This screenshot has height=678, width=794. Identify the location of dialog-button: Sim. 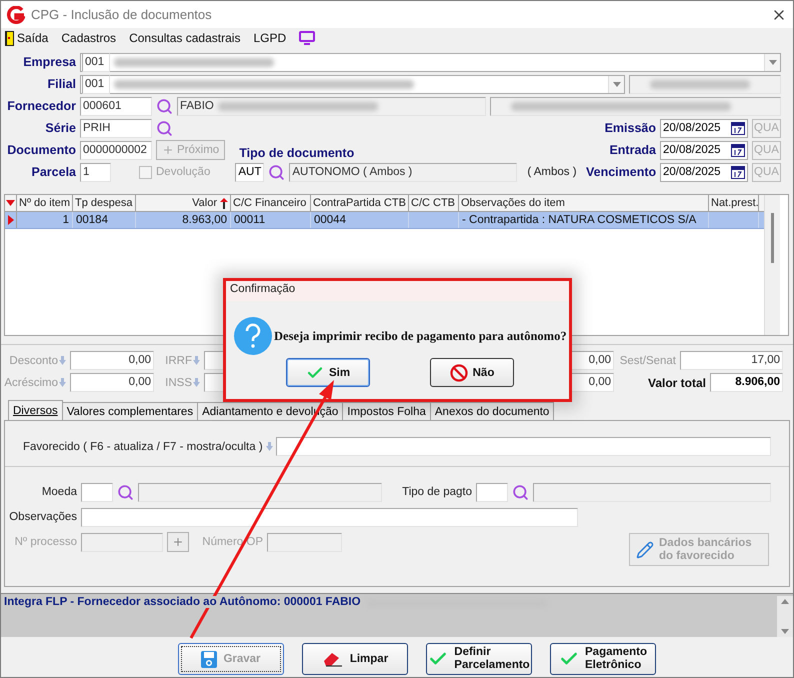
(328, 372).